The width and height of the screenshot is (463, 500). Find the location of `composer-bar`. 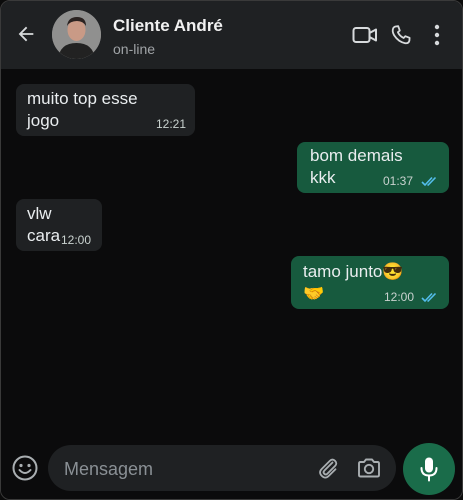

composer-bar is located at coordinates (231, 466).